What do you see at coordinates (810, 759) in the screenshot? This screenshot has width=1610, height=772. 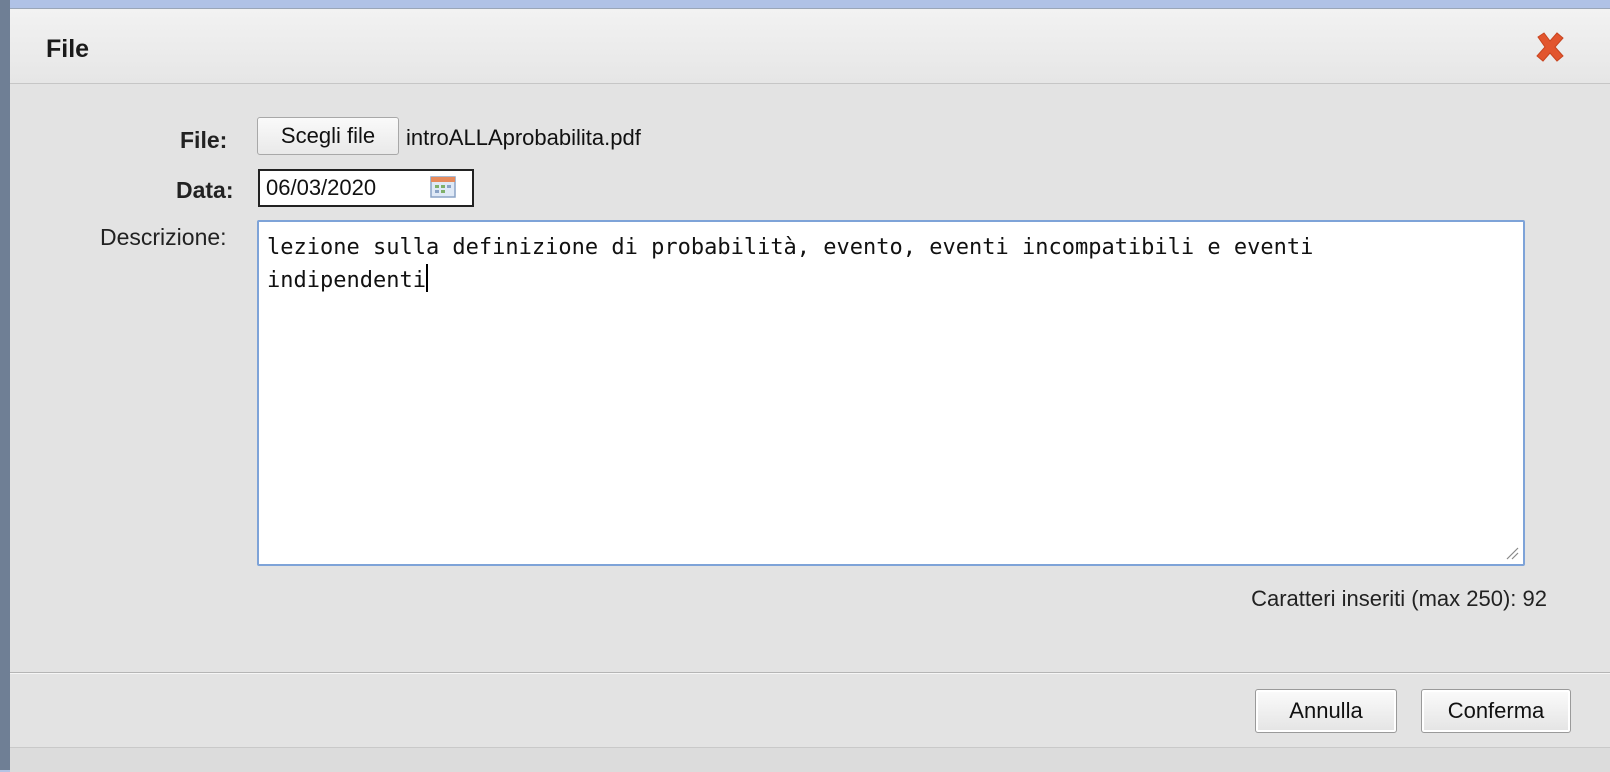 I see `dialog-bottom-edge` at bounding box center [810, 759].